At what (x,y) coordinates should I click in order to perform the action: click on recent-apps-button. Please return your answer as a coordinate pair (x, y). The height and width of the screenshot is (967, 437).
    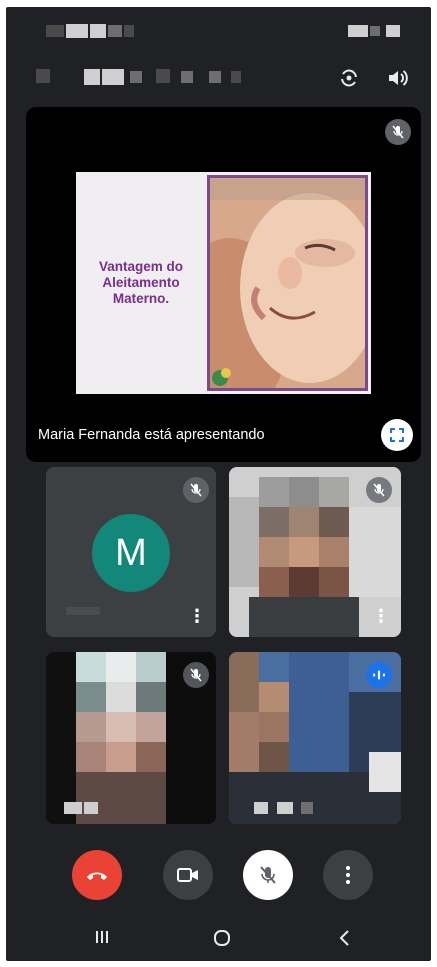
    Looking at the image, I should click on (102, 939).